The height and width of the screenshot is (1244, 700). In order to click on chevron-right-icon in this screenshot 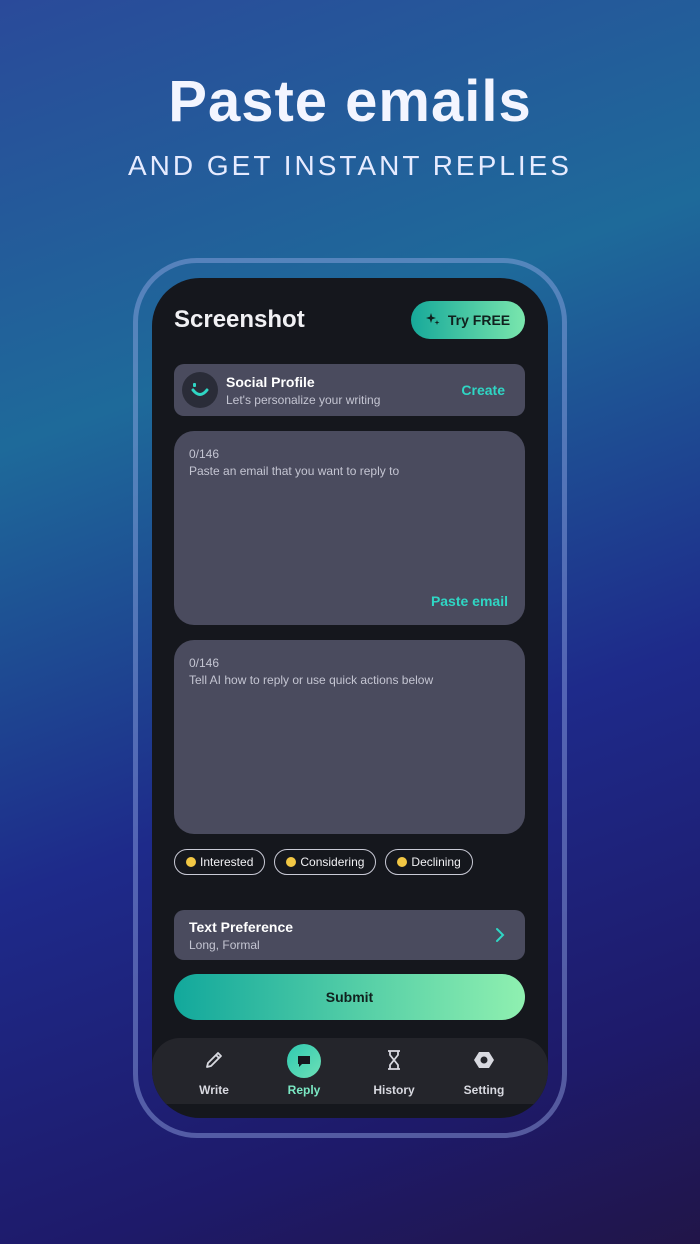, I will do `click(500, 937)`.